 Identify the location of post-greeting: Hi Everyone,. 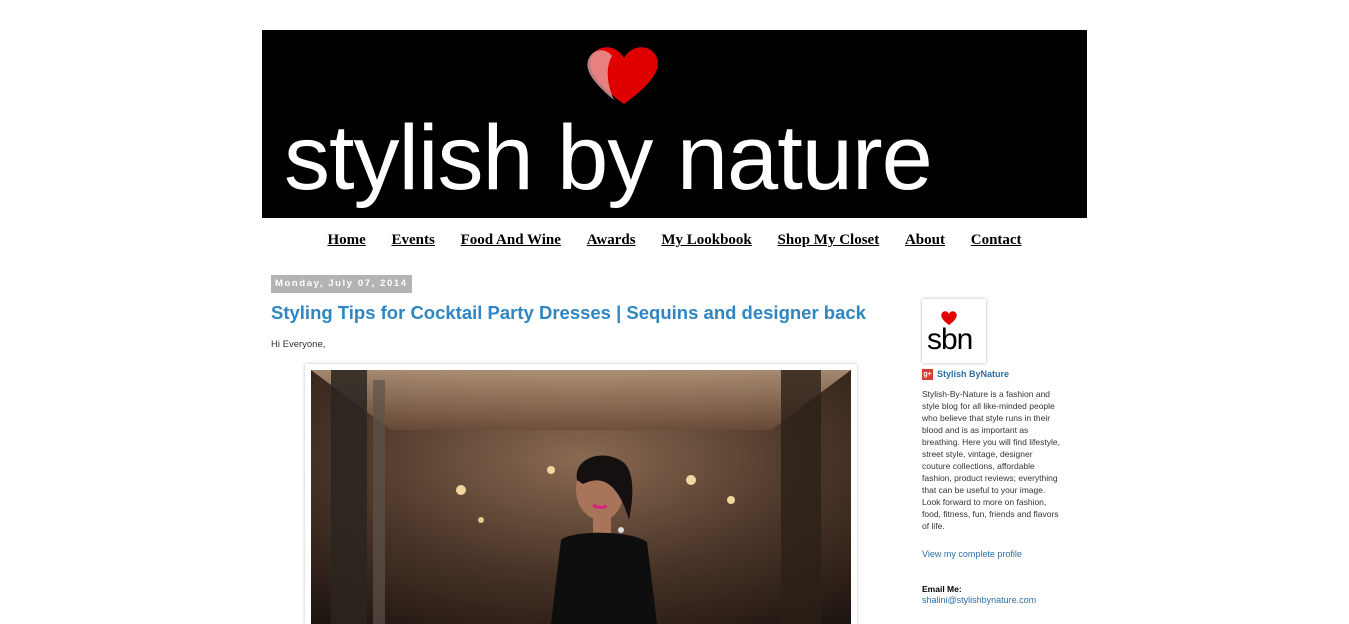
(298, 344).